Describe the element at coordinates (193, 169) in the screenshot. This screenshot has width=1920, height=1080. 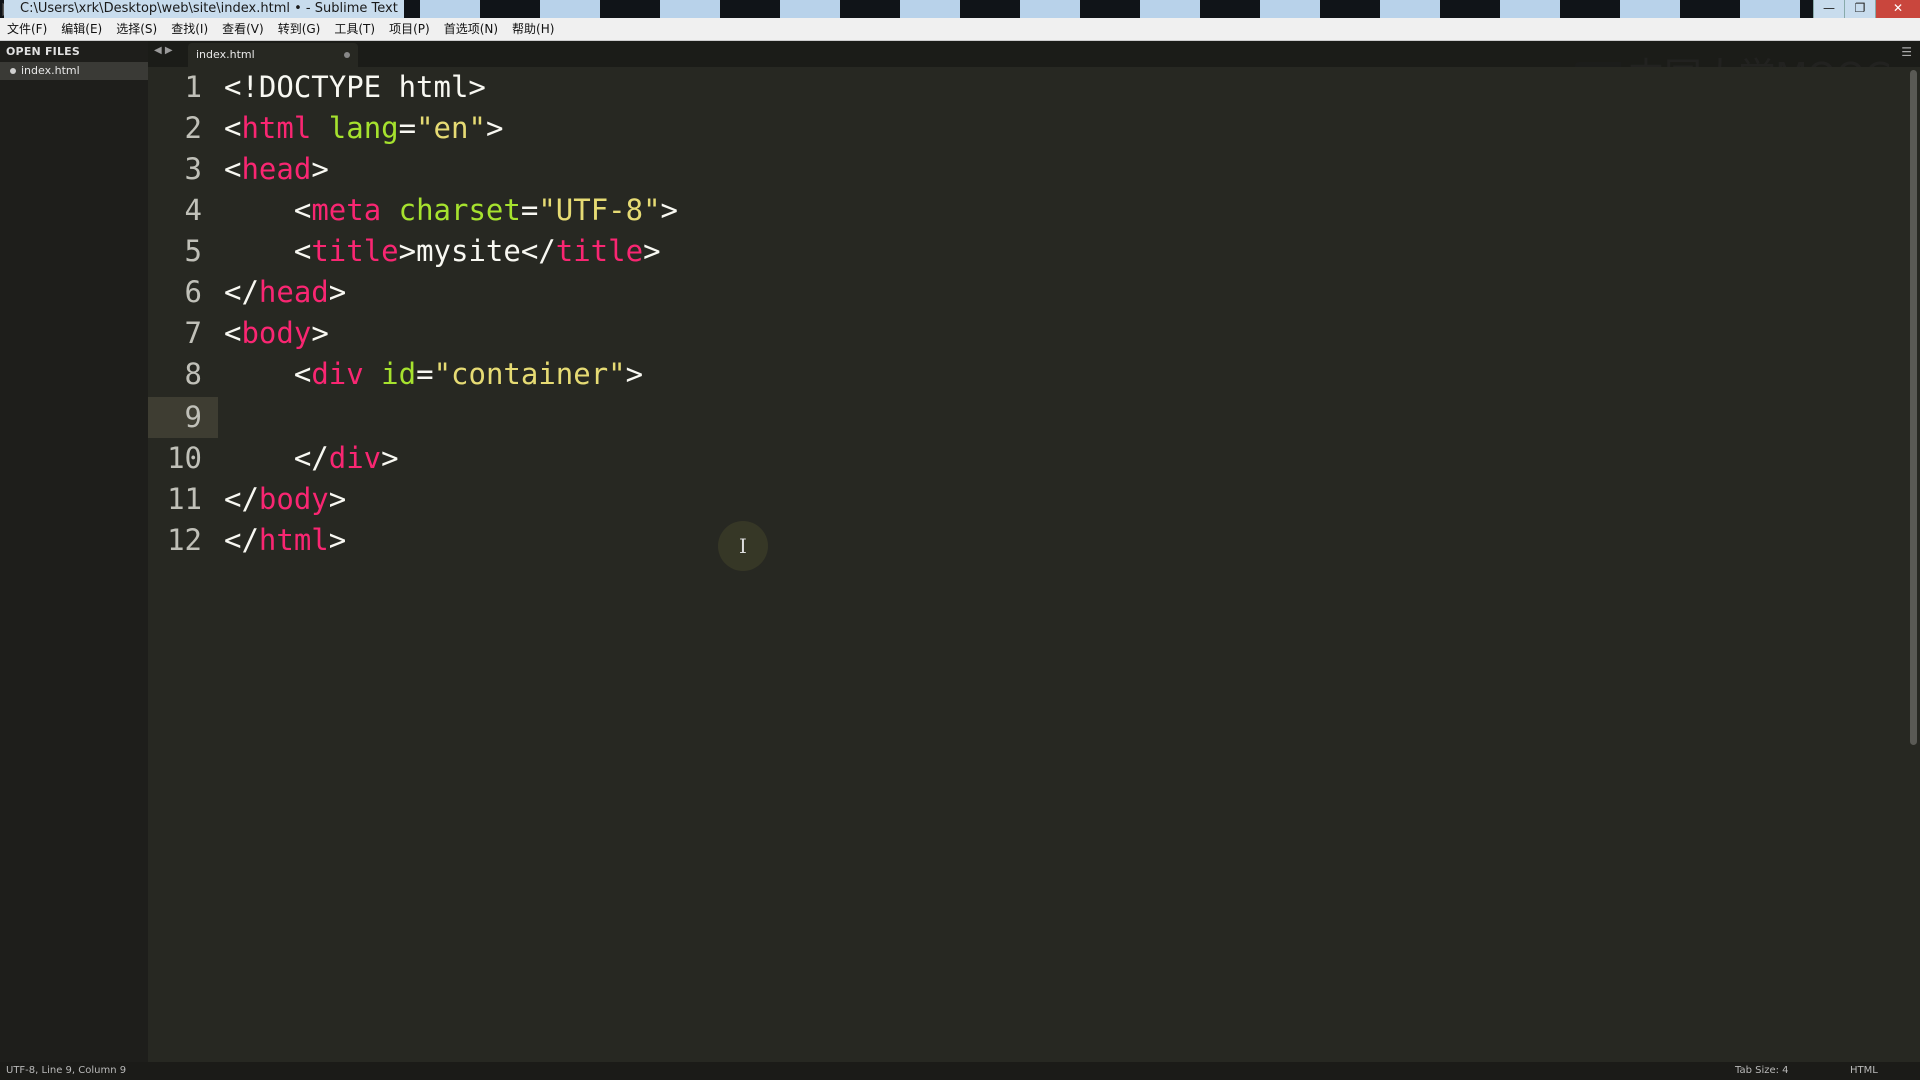
I see `line-number: 3` at that location.